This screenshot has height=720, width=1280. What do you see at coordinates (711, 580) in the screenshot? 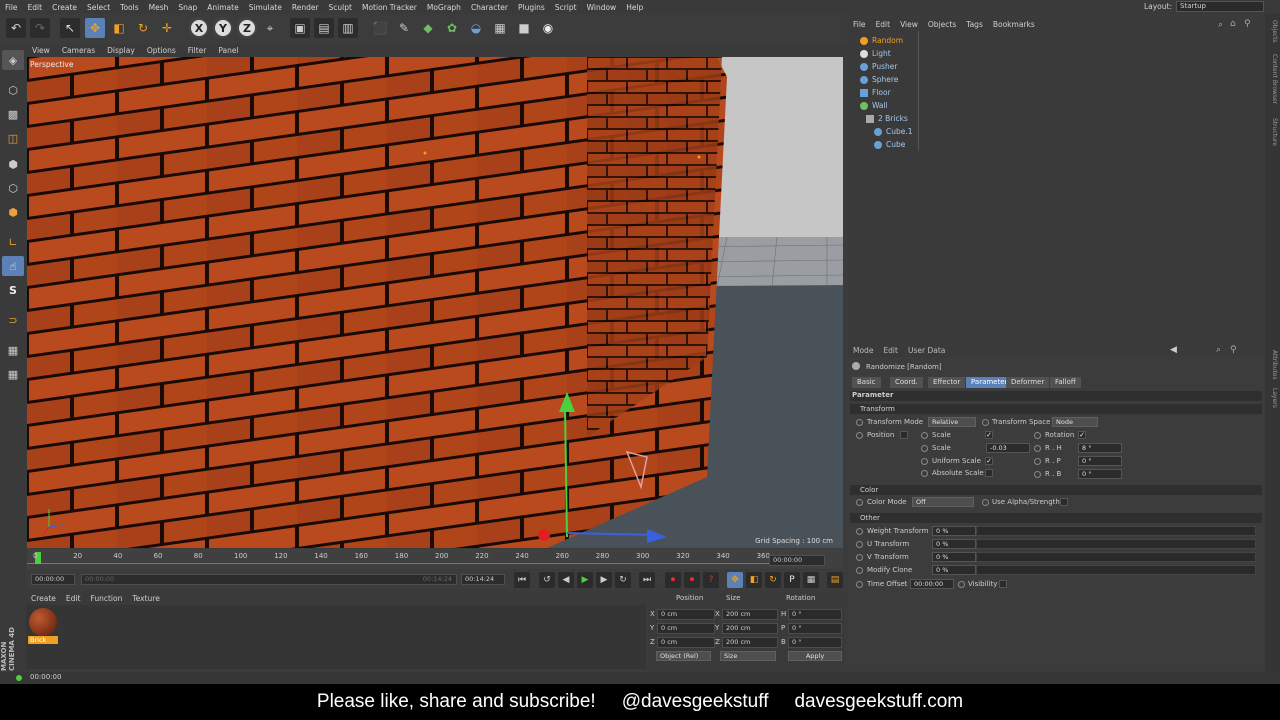
I see `keyframe-selection-icon: ?` at bounding box center [711, 580].